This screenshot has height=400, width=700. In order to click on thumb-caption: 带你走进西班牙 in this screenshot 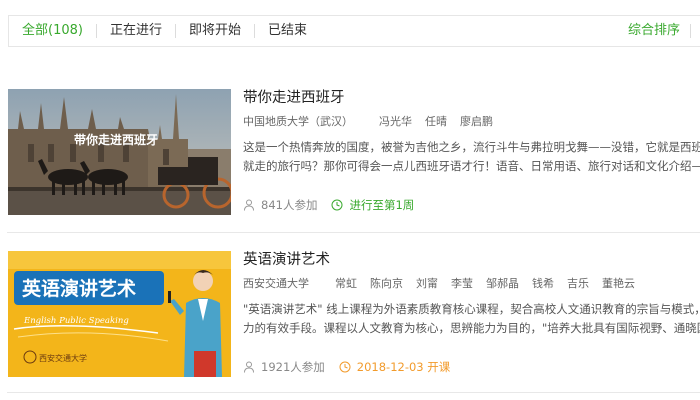, I will do `click(116, 139)`.